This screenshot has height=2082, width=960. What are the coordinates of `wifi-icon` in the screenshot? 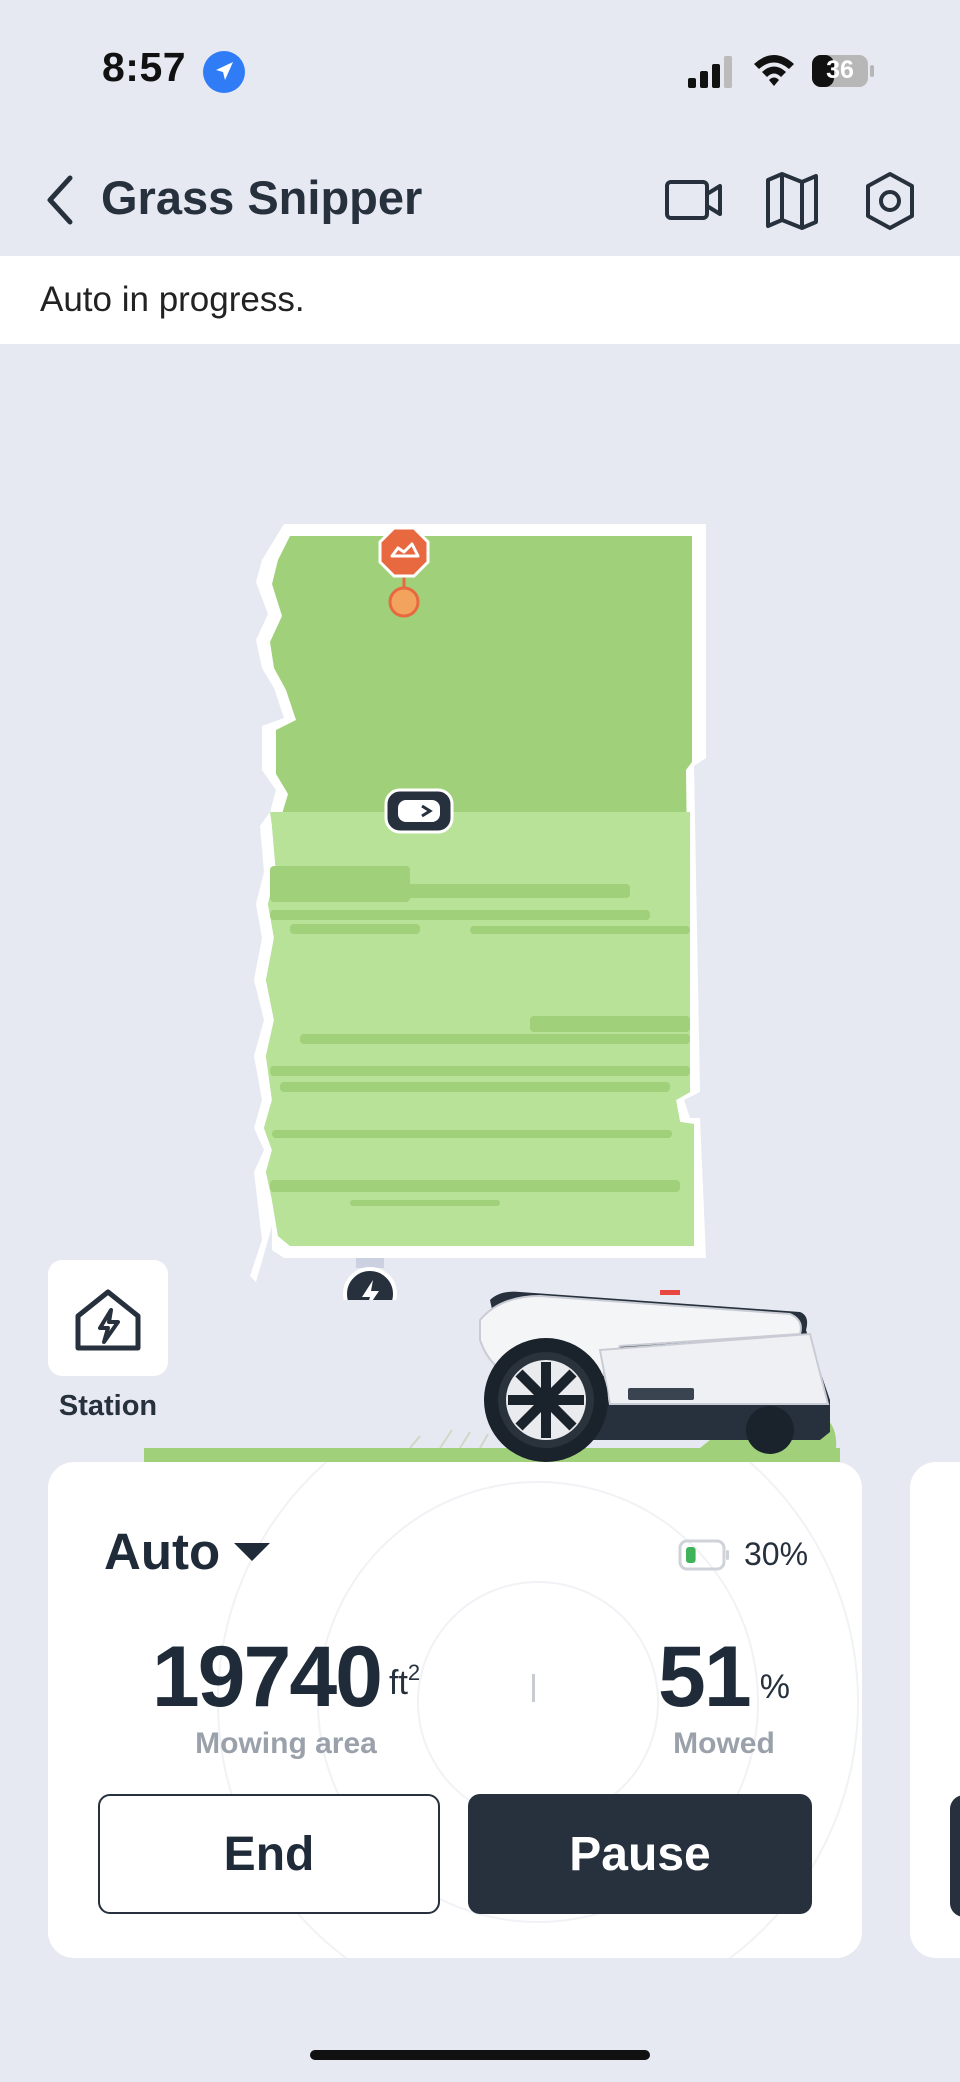 It's located at (774, 70).